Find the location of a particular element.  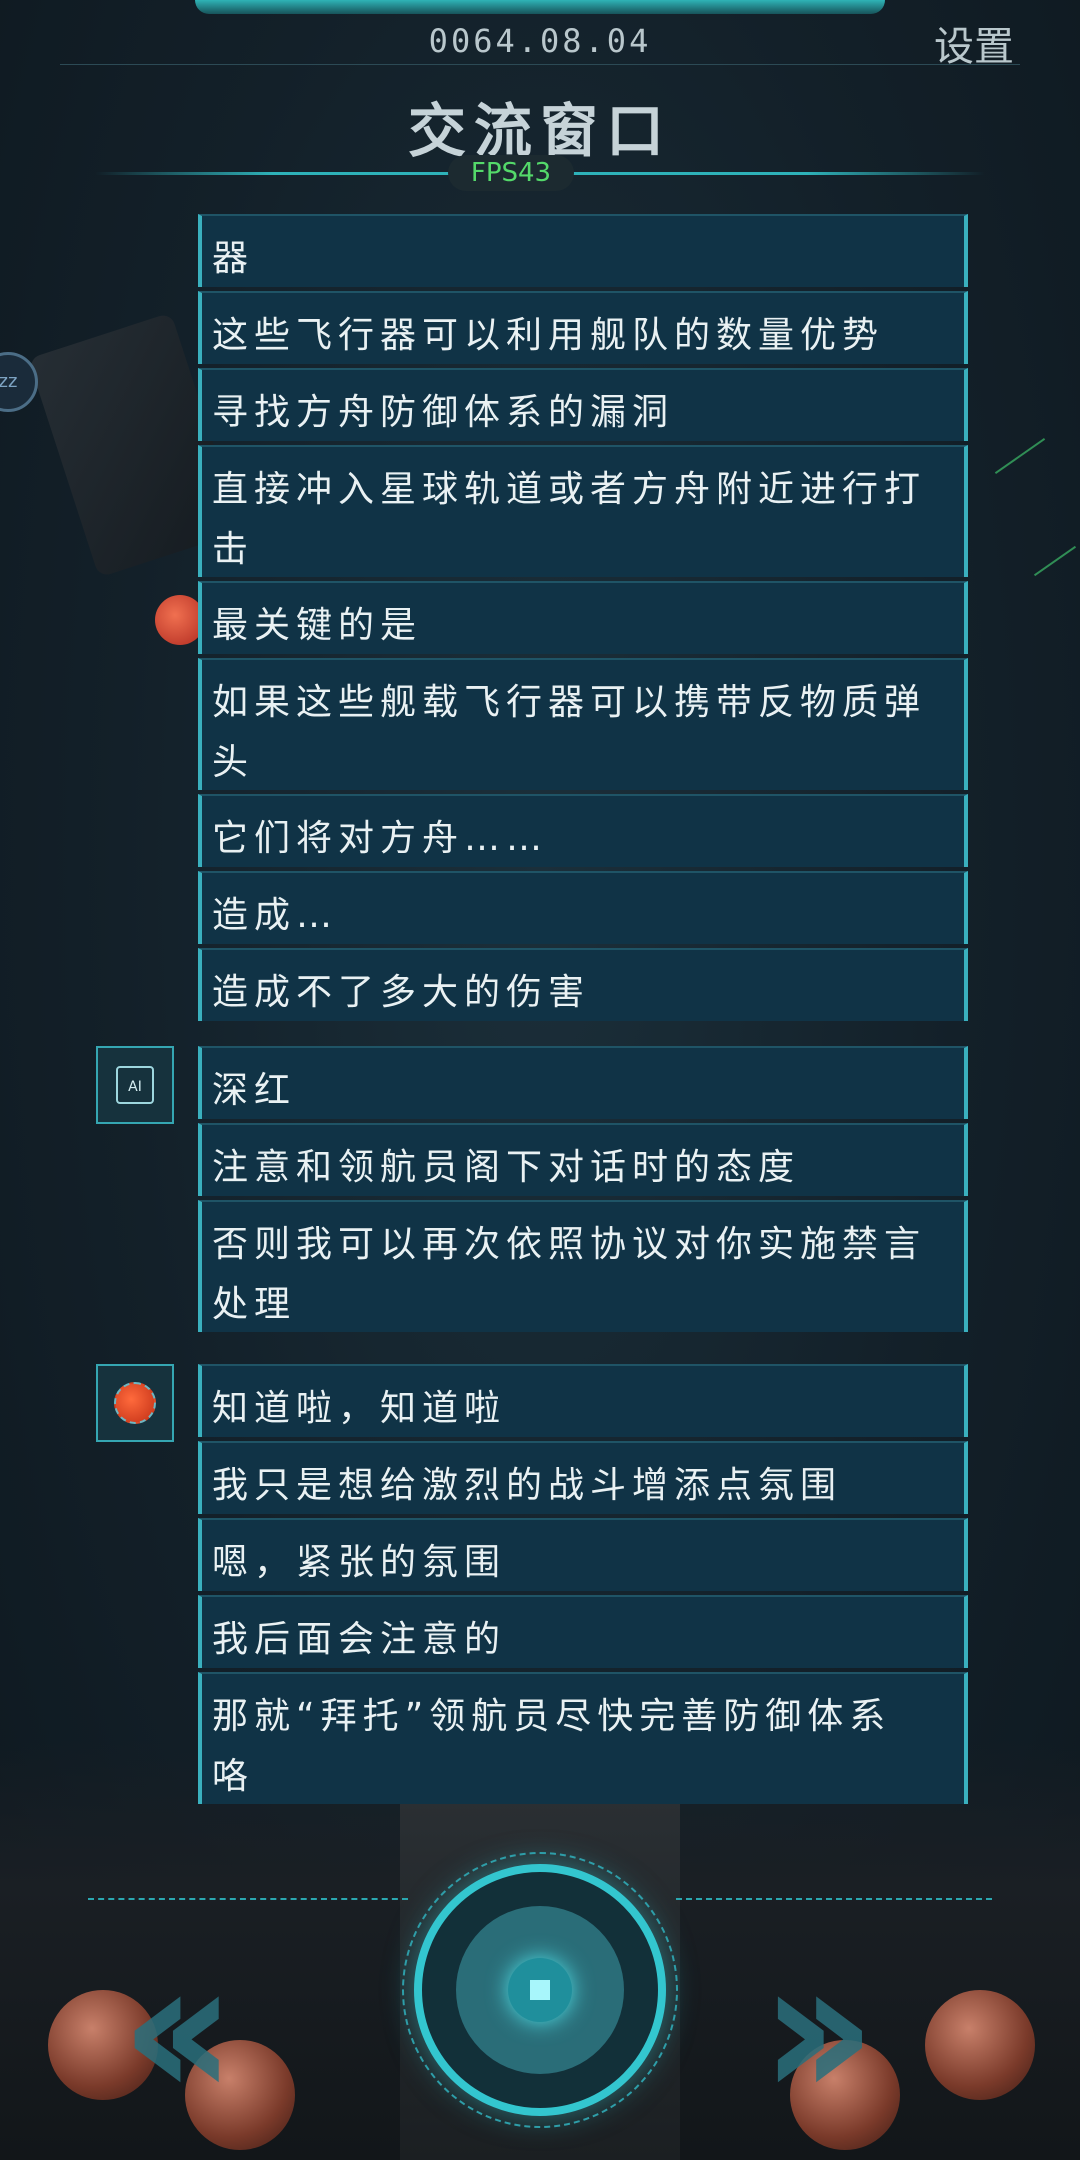

chat-message: 注意和领航员阁下对话时的态度 is located at coordinates (583, 1159).